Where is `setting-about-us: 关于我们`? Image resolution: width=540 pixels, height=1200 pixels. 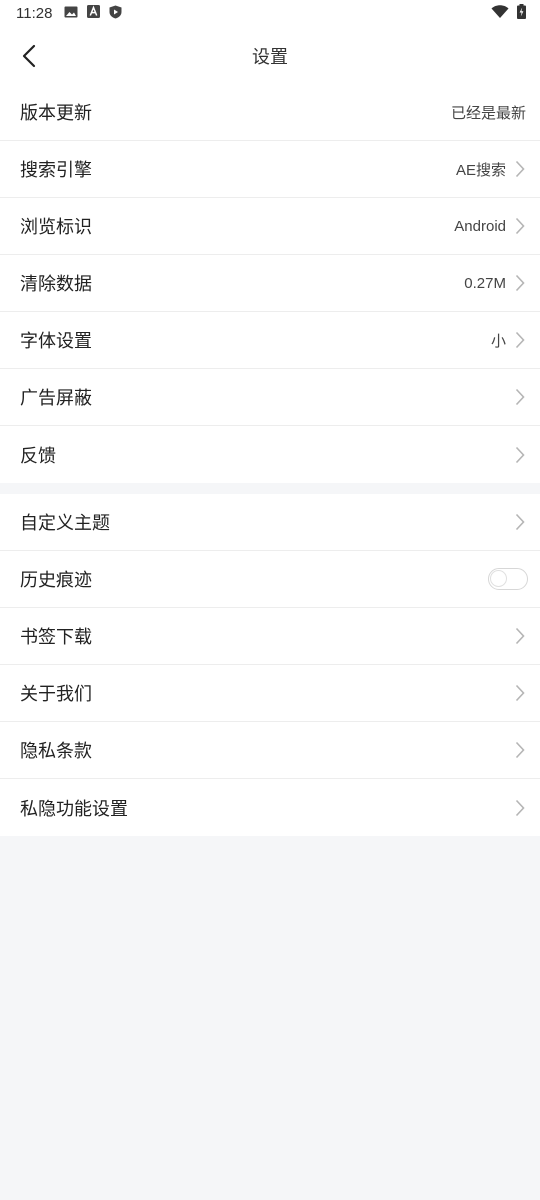 setting-about-us: 关于我们 is located at coordinates (270, 693).